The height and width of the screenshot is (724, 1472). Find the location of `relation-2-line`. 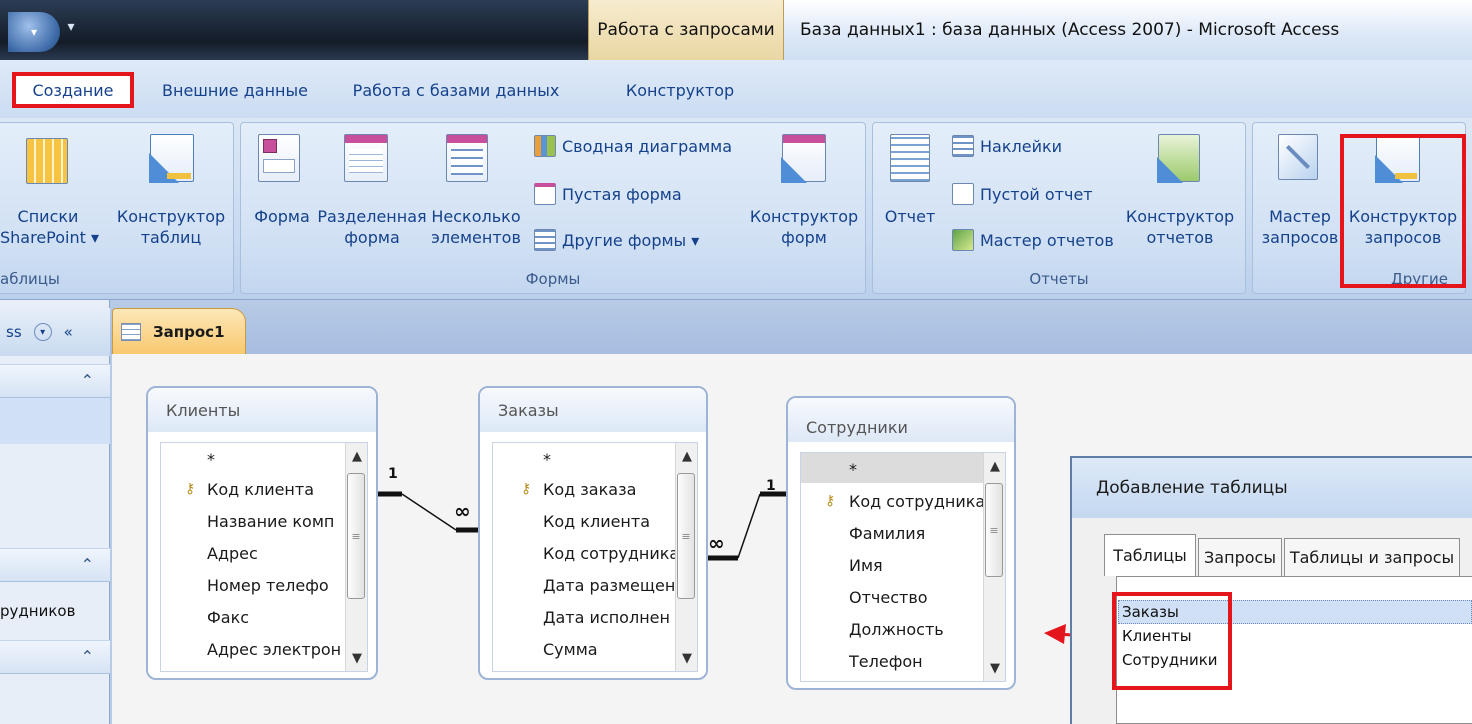

relation-2-line is located at coordinates (749, 526).